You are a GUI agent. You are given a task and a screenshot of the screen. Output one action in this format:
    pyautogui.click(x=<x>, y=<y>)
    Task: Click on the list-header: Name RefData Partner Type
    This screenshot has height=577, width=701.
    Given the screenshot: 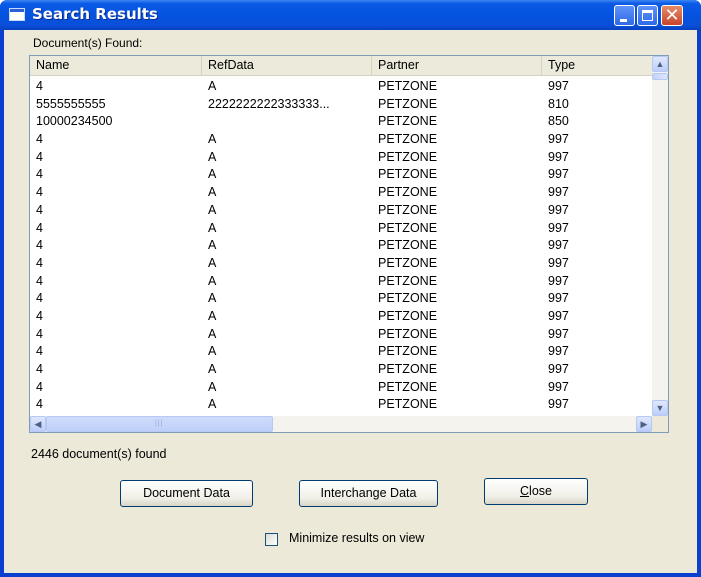 What is the action you would take?
    pyautogui.click(x=341, y=66)
    